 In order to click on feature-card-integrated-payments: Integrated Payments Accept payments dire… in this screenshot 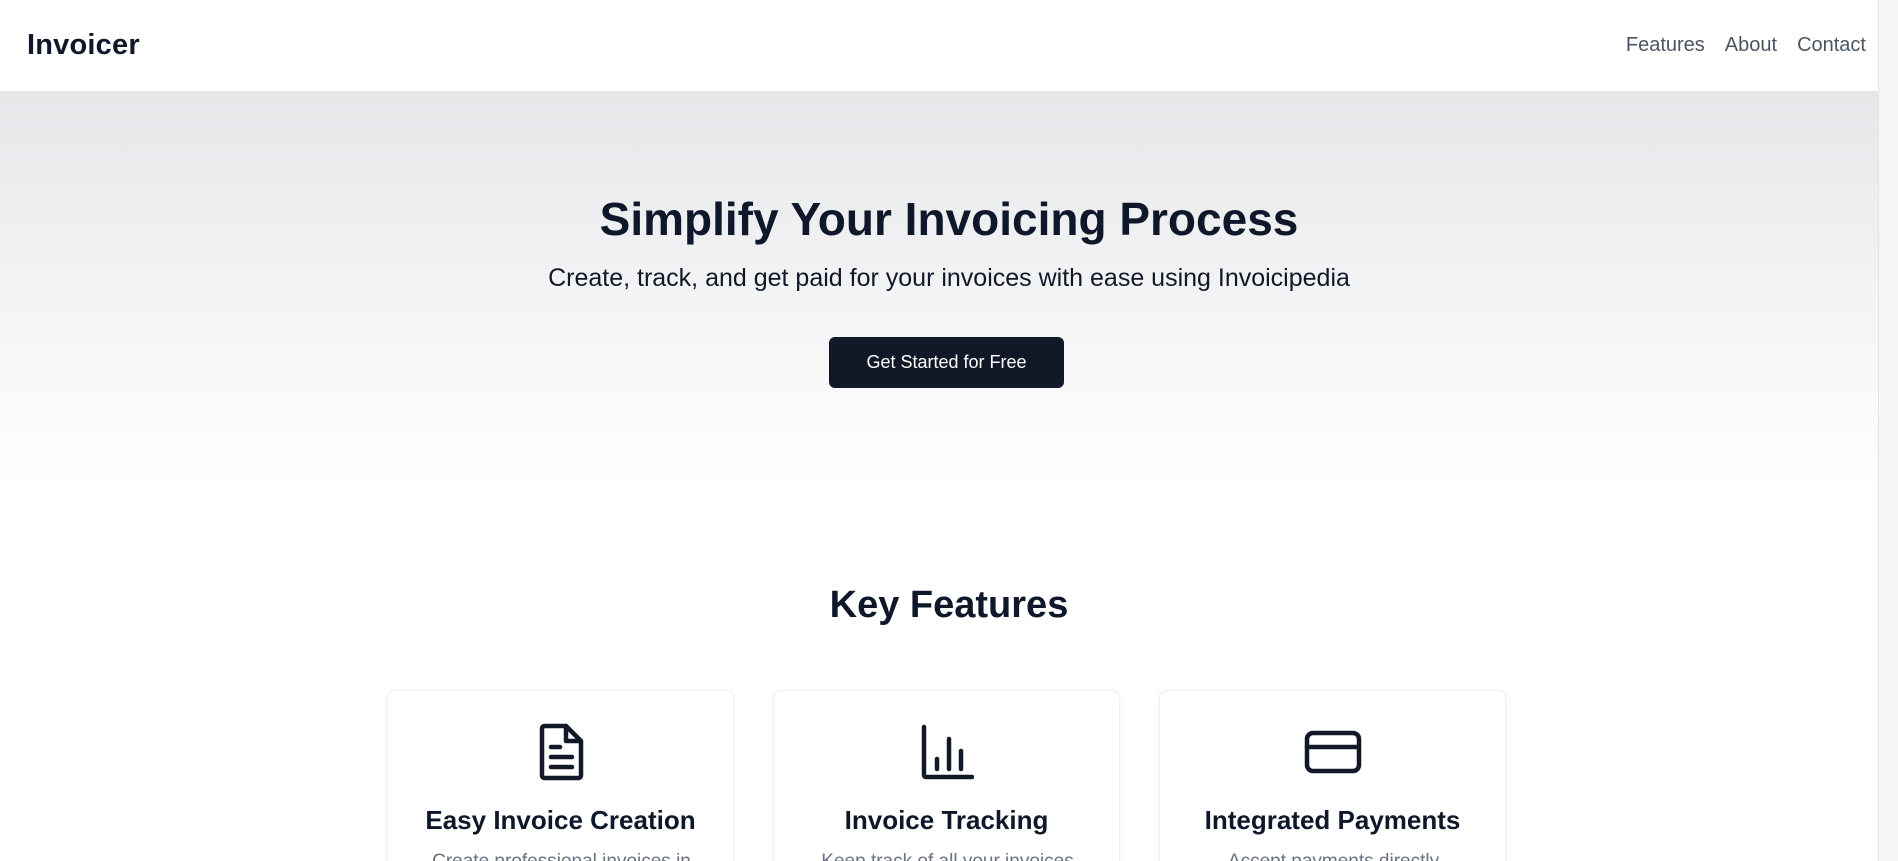, I will do `click(1332, 775)`.